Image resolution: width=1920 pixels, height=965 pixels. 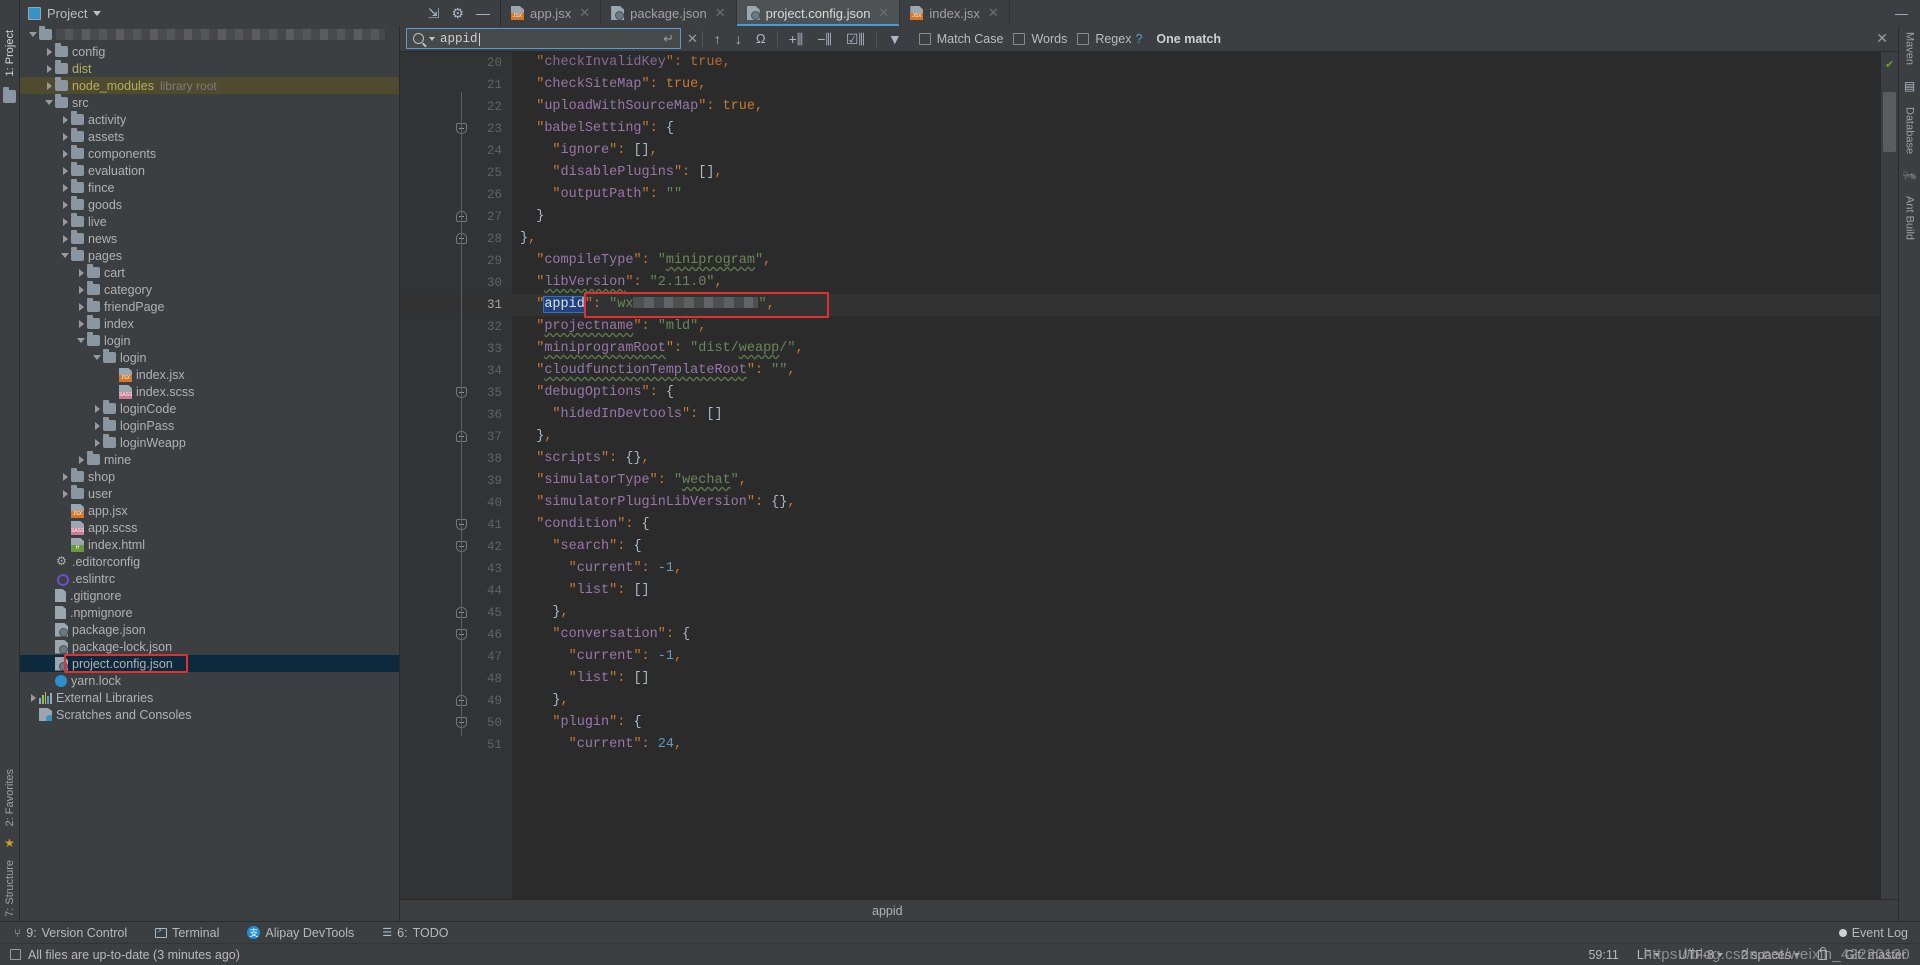 What do you see at coordinates (209, 102) in the screenshot?
I see `tree-row: src` at bounding box center [209, 102].